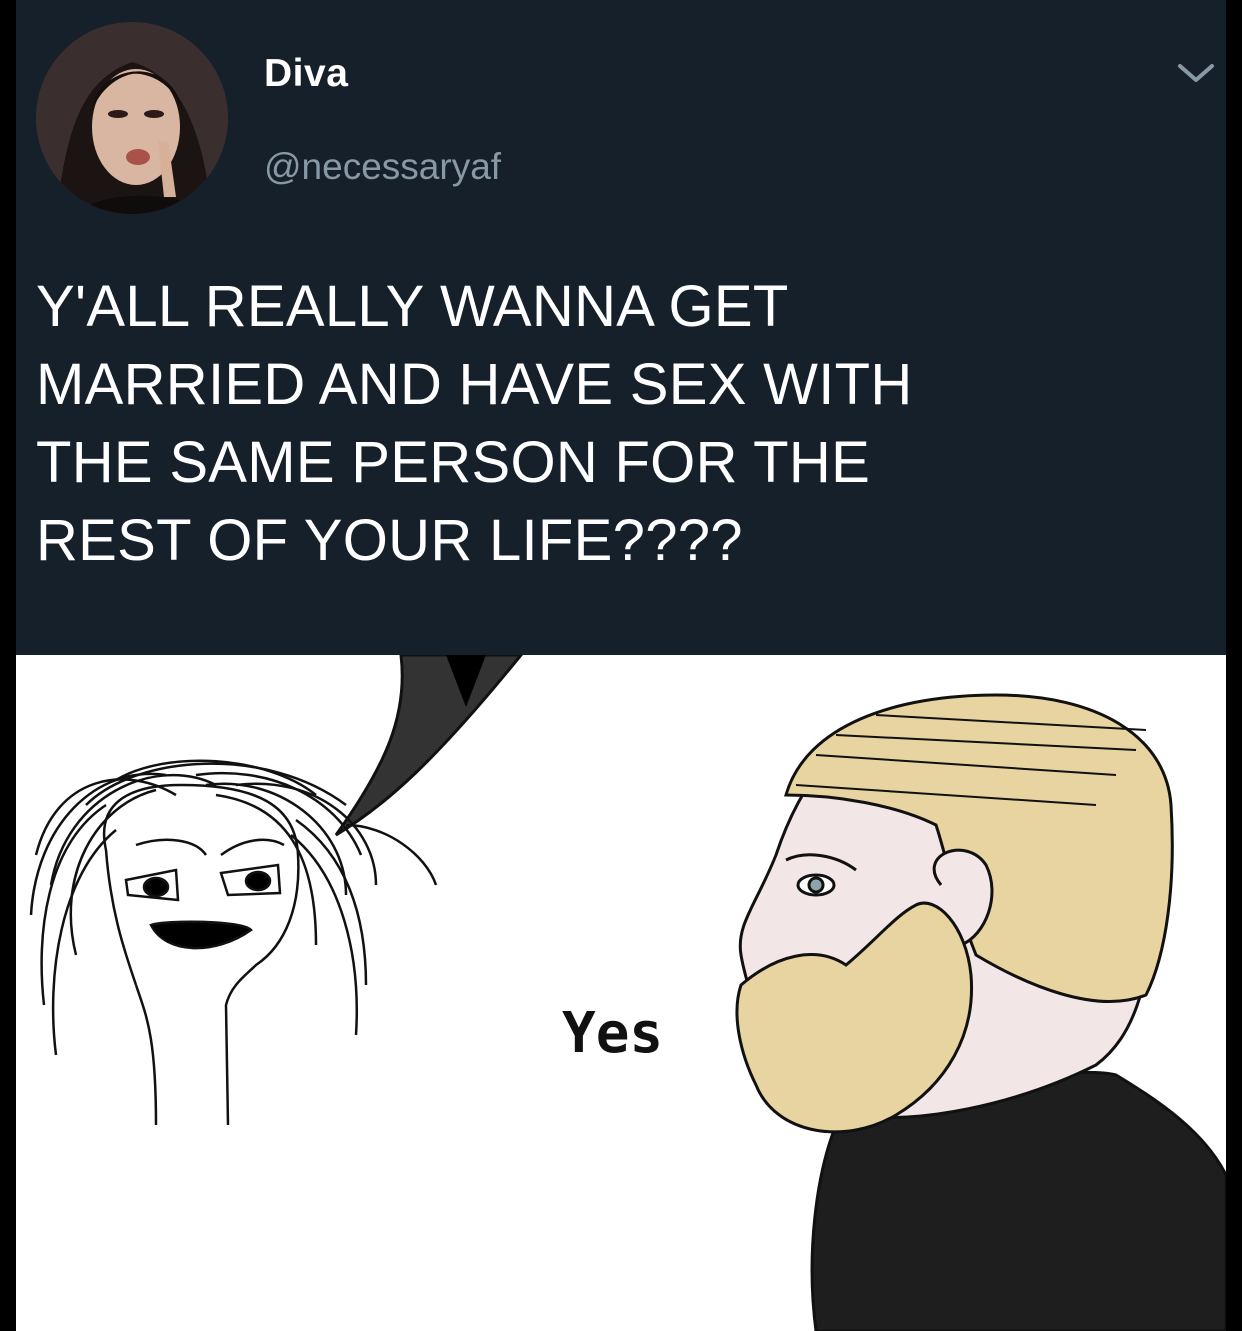 This screenshot has height=1331, width=1242. What do you see at coordinates (412, 306) in the screenshot?
I see `tweet-text-line: Y'ALL REALLY WANNA GET` at bounding box center [412, 306].